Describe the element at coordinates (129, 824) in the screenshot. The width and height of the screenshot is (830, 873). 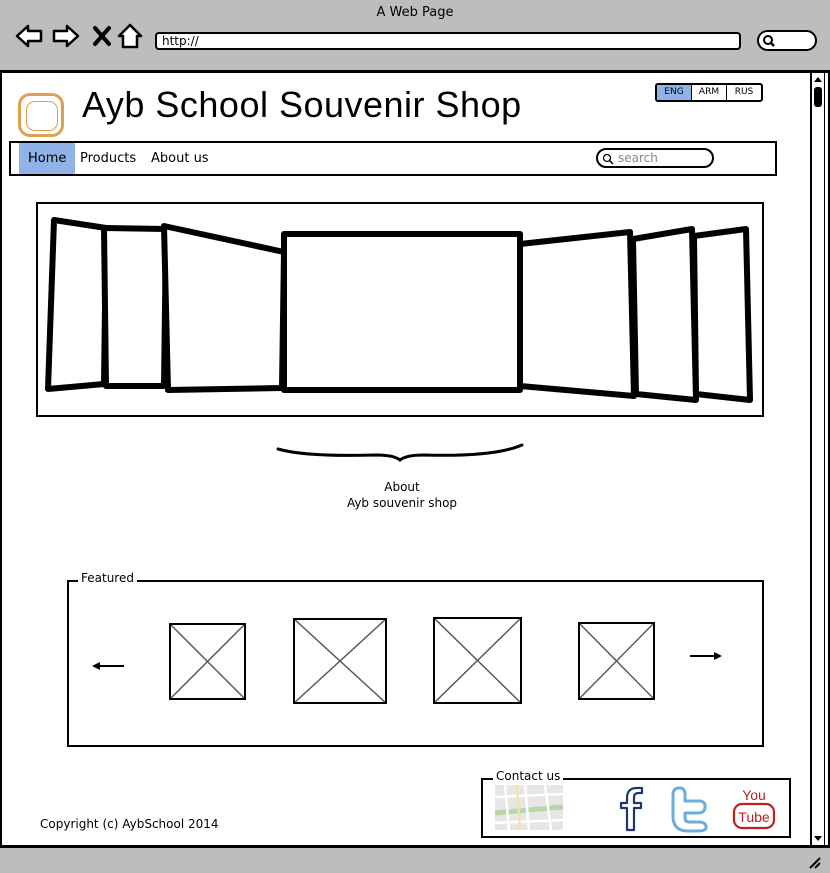
I see `copyright-text: Copyright (c) AybSchool 2014` at that location.